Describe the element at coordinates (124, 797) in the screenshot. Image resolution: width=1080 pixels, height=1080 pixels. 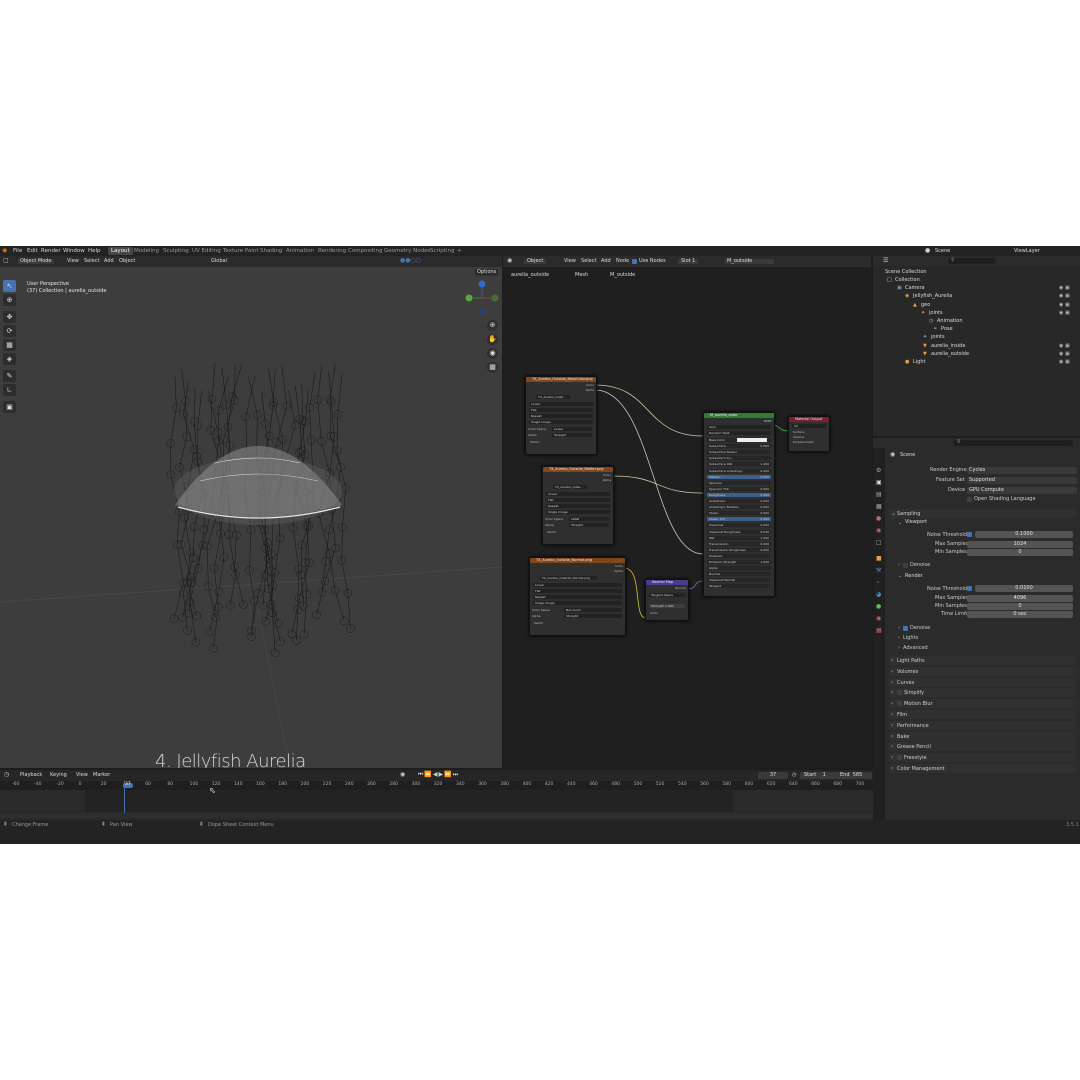
I see `playhead-line` at that location.